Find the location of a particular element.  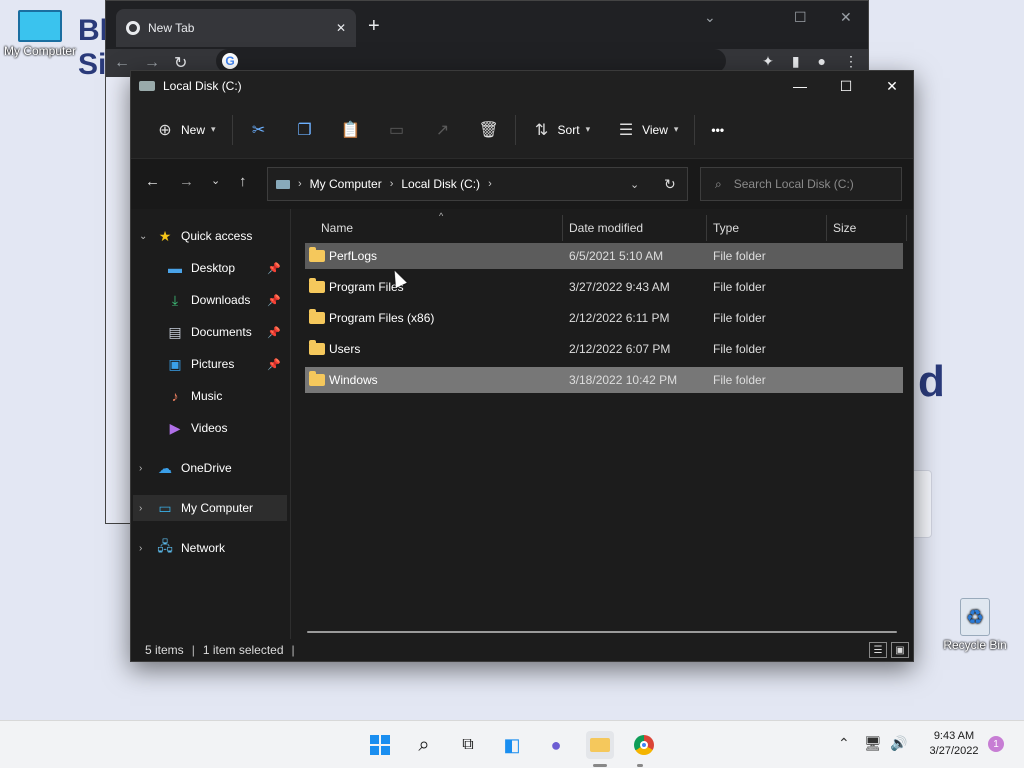

breadcrumb-local-disk: Local Disk (C:) is located at coordinates (440, 184).